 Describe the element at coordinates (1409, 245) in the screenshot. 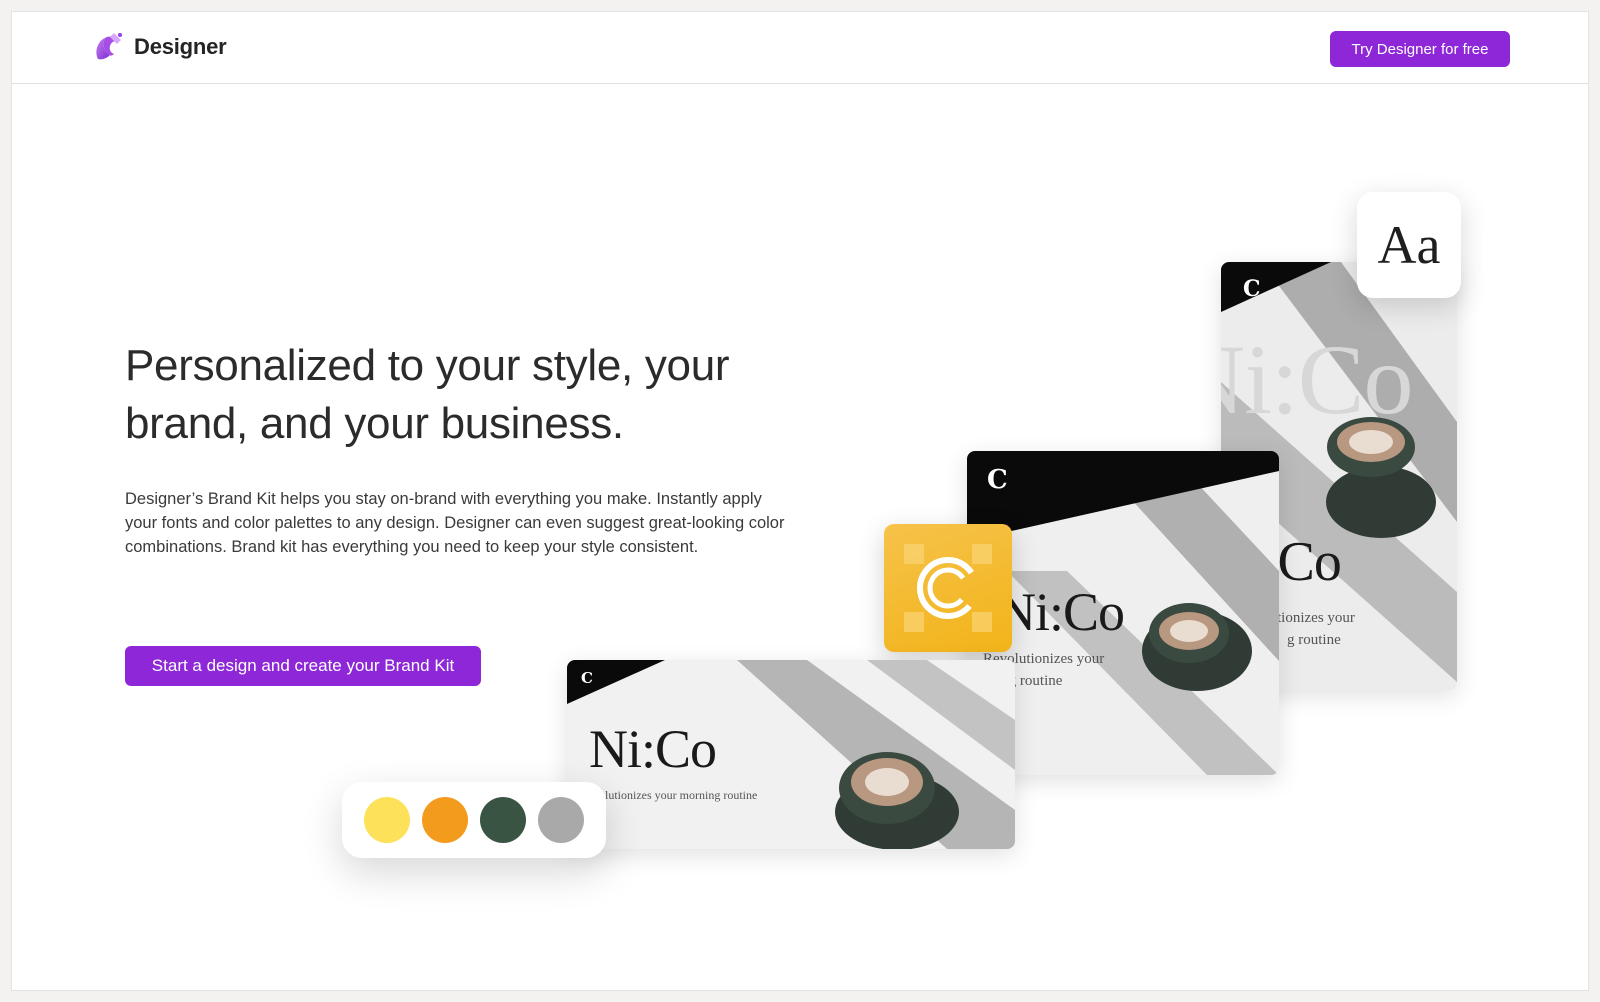

I see `typeface-tile: Aa` at that location.